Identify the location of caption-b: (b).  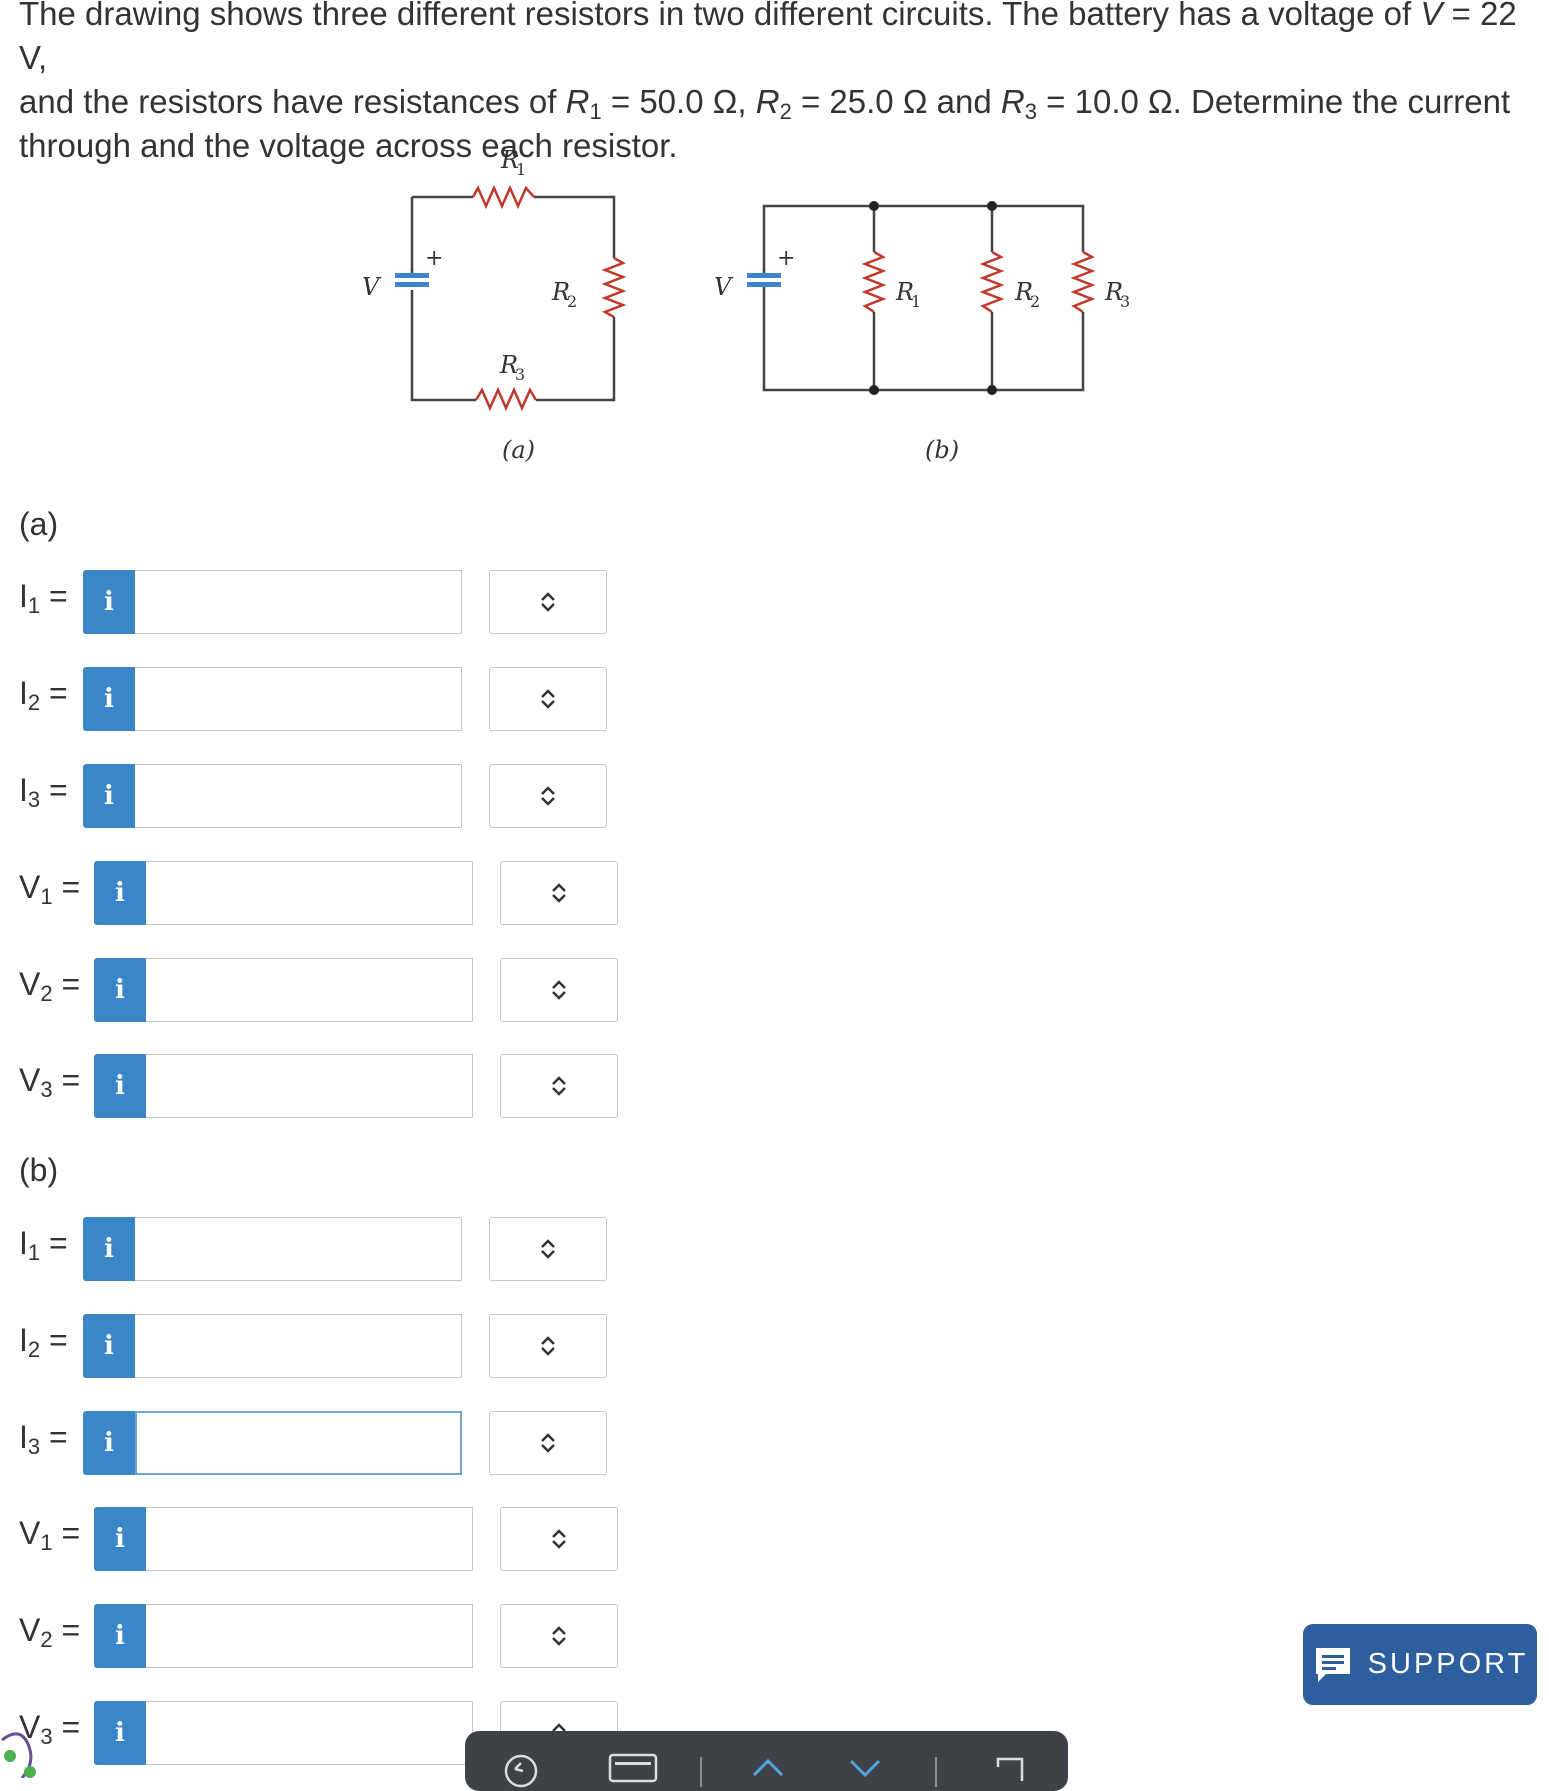
(942, 450).